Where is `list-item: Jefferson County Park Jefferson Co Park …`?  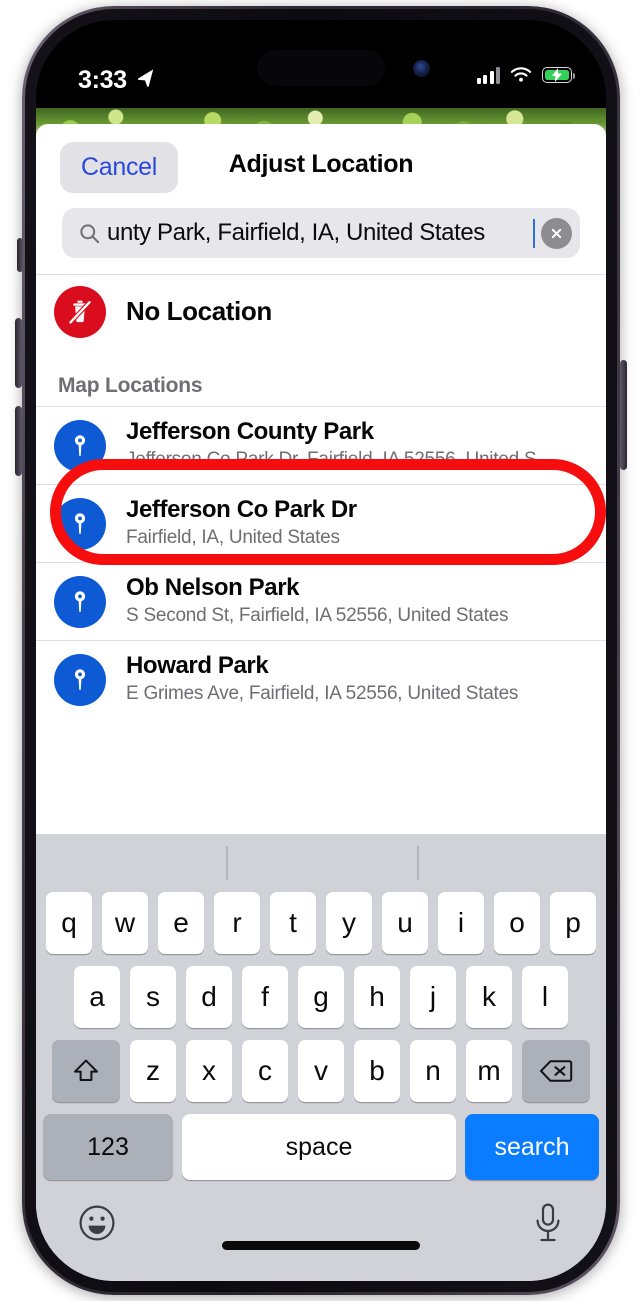
list-item: Jefferson County Park Jefferson Co Park … is located at coordinates (321, 445).